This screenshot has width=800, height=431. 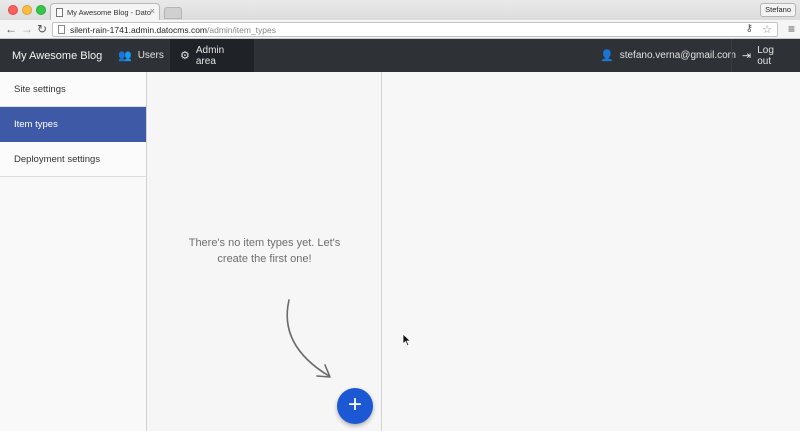 What do you see at coordinates (27, 10) in the screenshot?
I see `window-minimize-icon` at bounding box center [27, 10].